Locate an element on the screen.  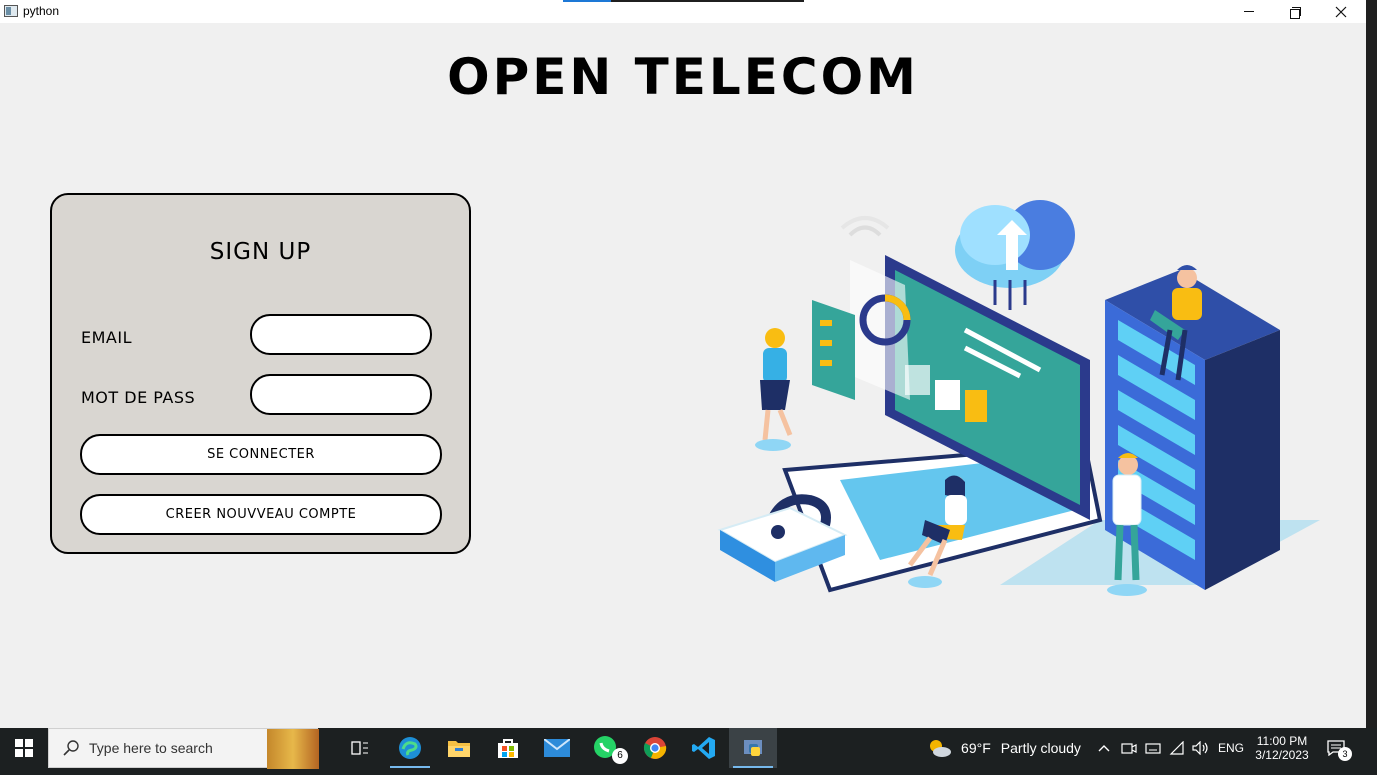
network-button is located at coordinates (1177, 748).